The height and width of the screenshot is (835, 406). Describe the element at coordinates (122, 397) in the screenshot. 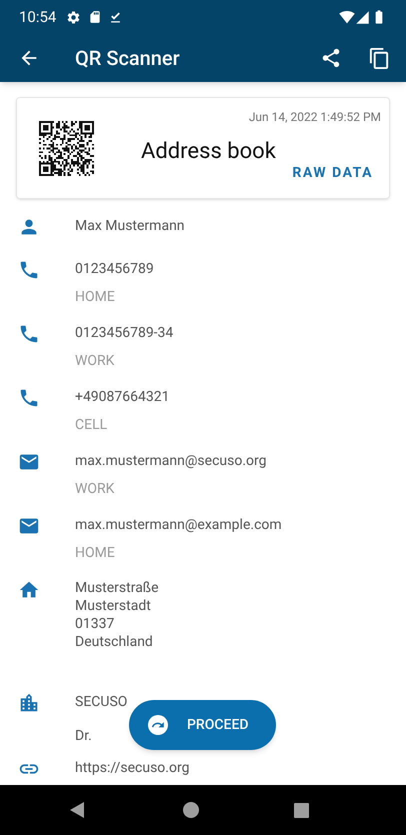

I see `contact-value: +49087664321` at that location.